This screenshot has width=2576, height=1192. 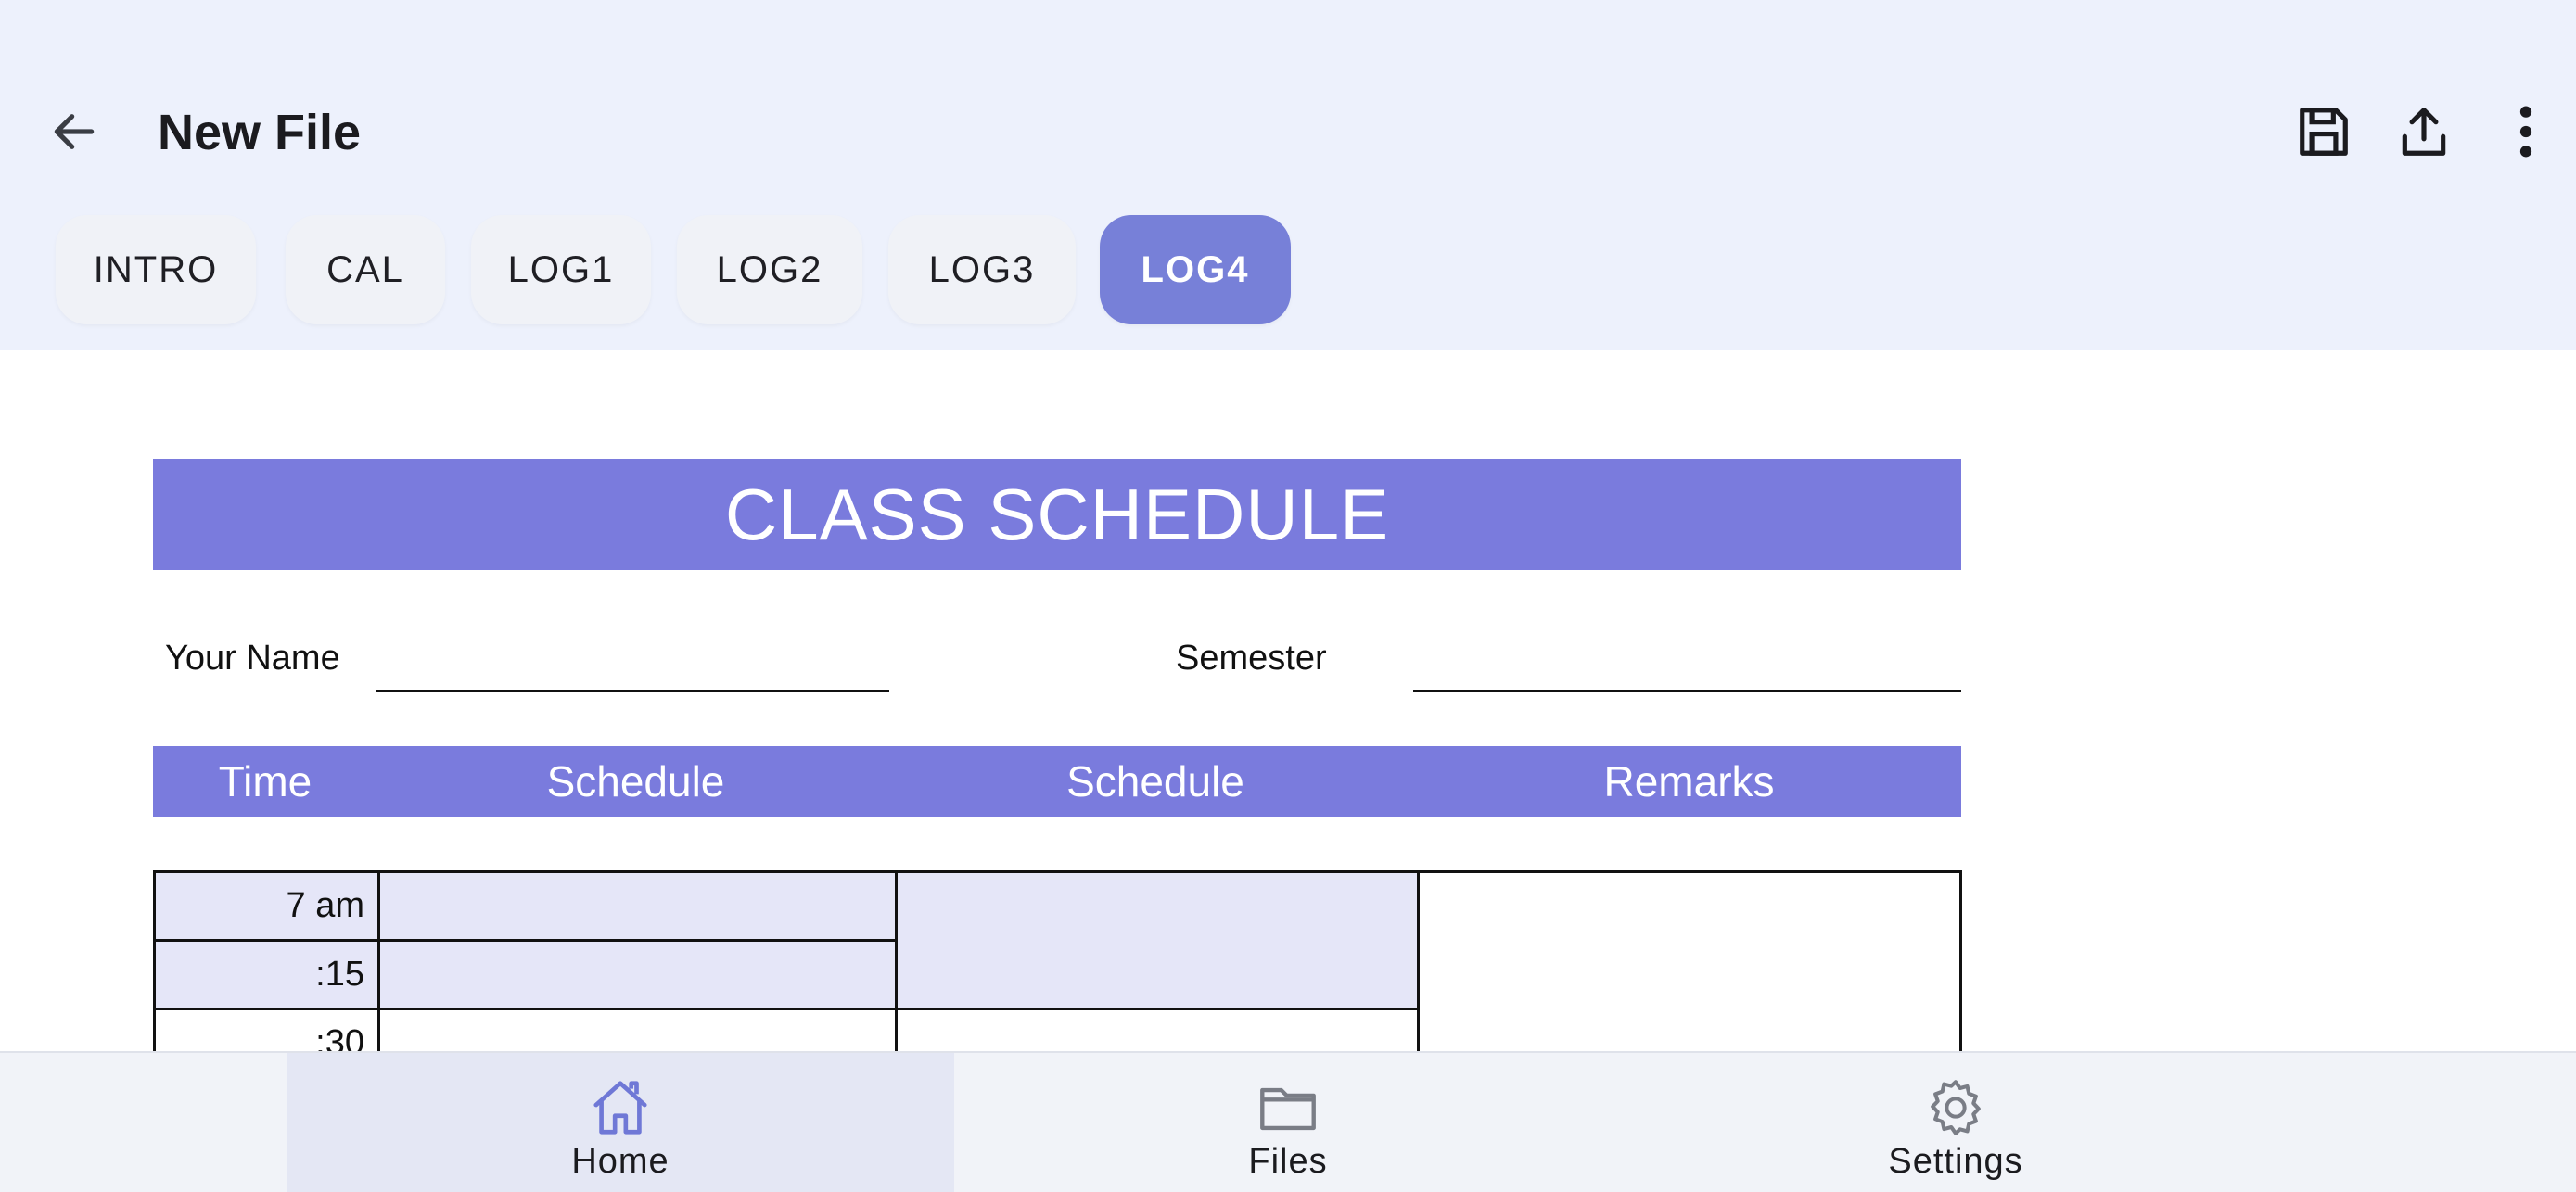 What do you see at coordinates (620, 1108) in the screenshot?
I see `home-icon` at bounding box center [620, 1108].